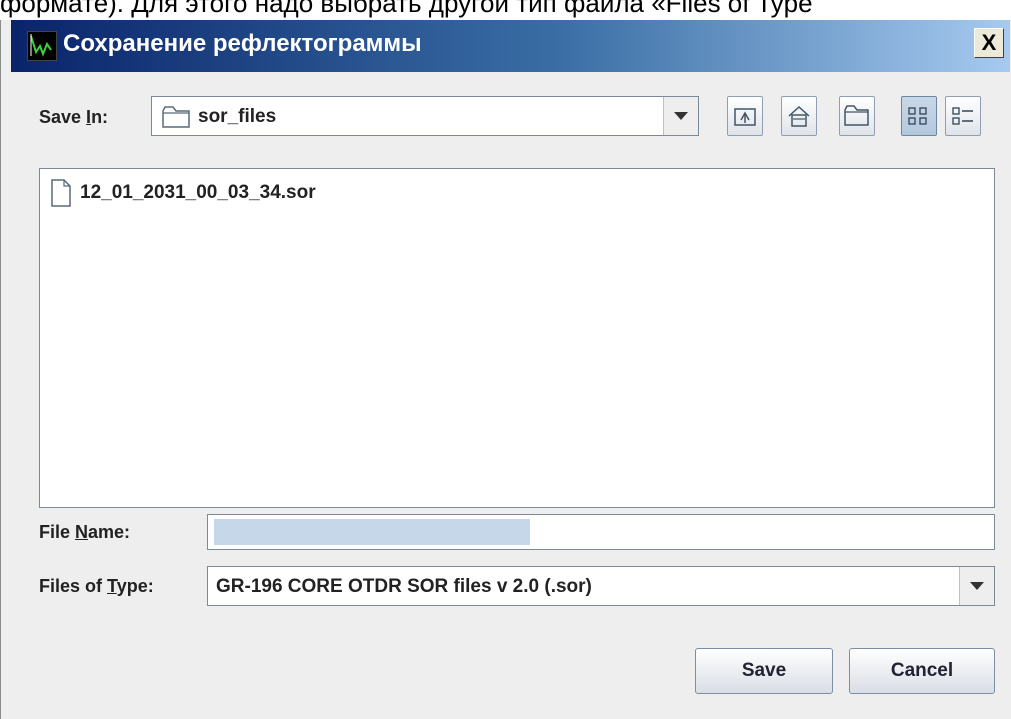 Image resolution: width=1011 pixels, height=719 pixels. What do you see at coordinates (74, 117) in the screenshot?
I see `save-in-label: Save In:` at bounding box center [74, 117].